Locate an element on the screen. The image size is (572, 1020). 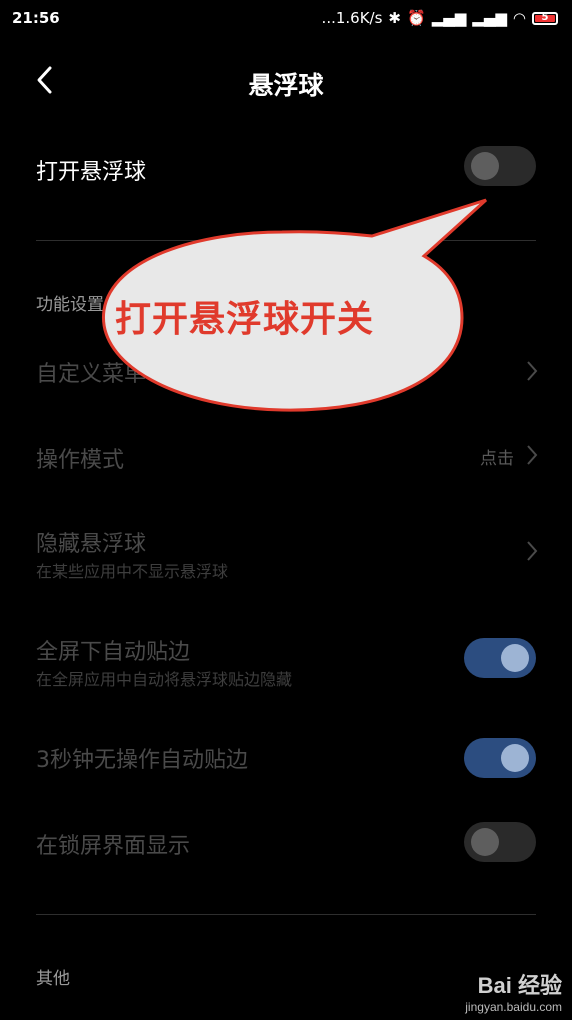
battery-icon: 5 is located at coordinates (545, 18).